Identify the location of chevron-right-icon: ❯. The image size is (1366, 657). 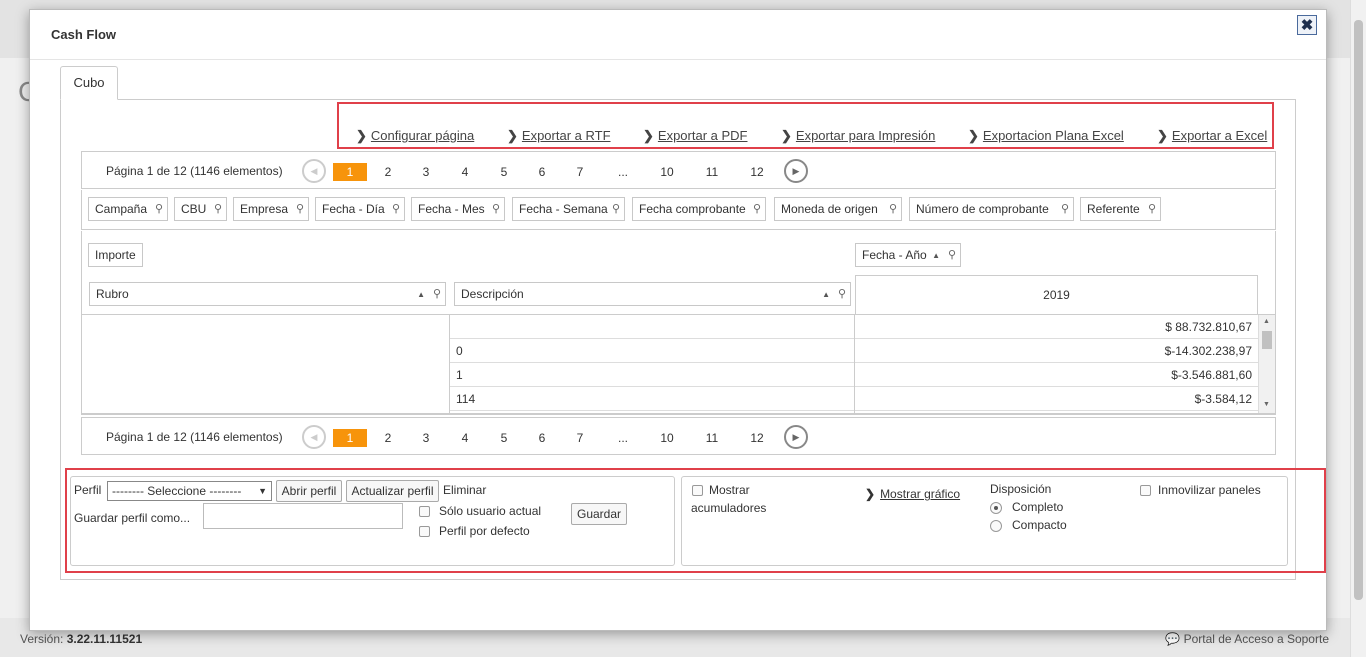
(1162, 135).